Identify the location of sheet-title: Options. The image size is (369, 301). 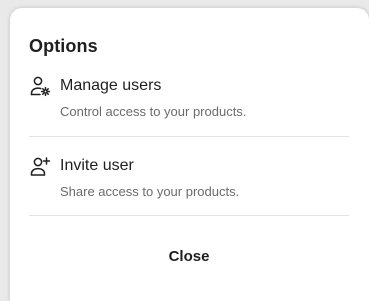
(63, 46).